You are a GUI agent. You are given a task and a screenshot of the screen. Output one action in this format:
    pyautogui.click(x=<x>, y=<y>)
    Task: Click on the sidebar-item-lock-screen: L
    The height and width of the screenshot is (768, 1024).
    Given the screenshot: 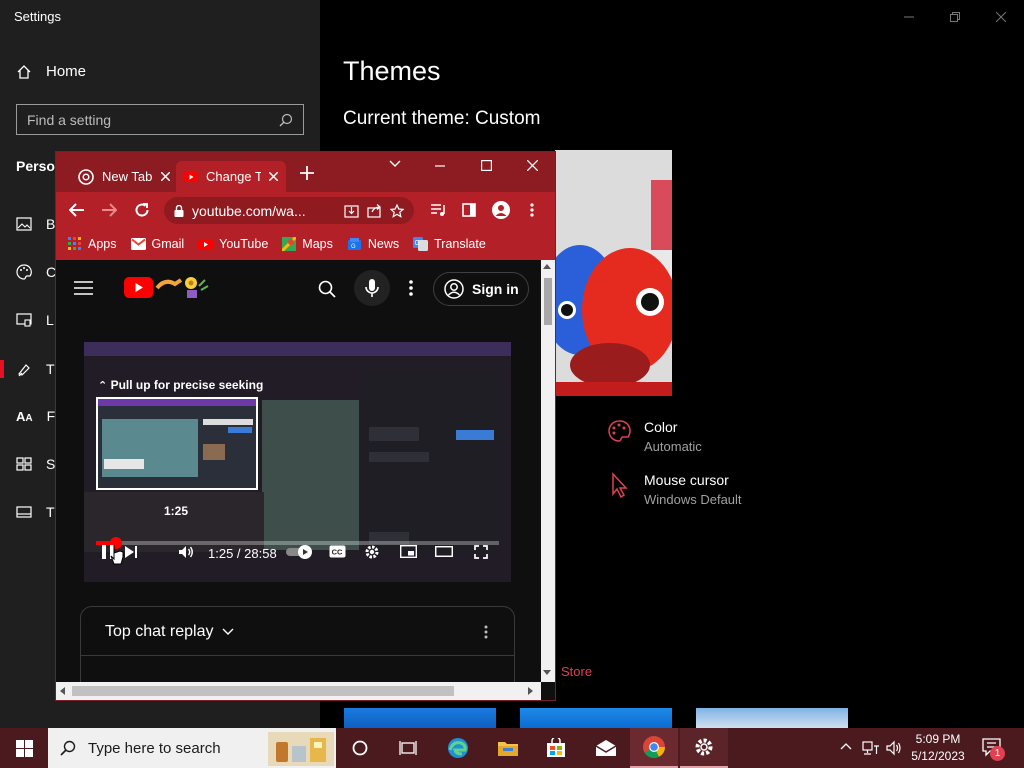 What is the action you would take?
    pyautogui.click(x=36, y=320)
    